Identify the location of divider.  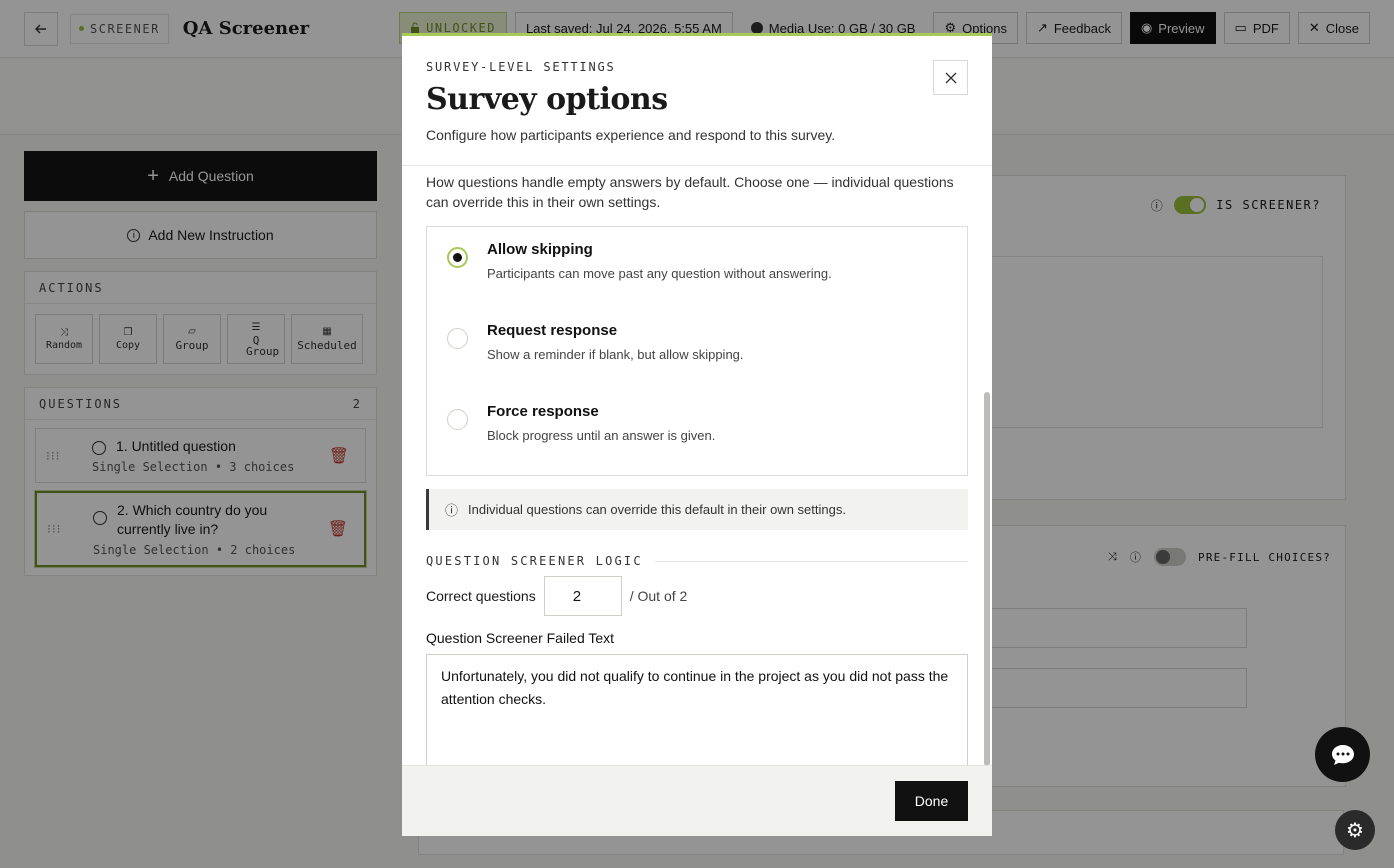
(811, 561).